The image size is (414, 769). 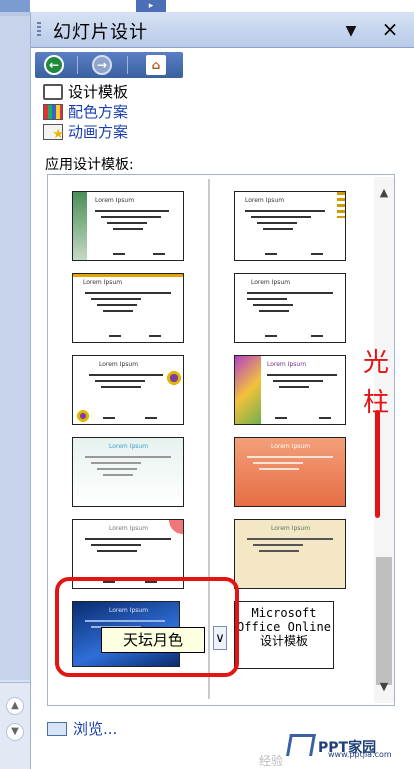 I want to click on forward-button: →, so click(x=102, y=65).